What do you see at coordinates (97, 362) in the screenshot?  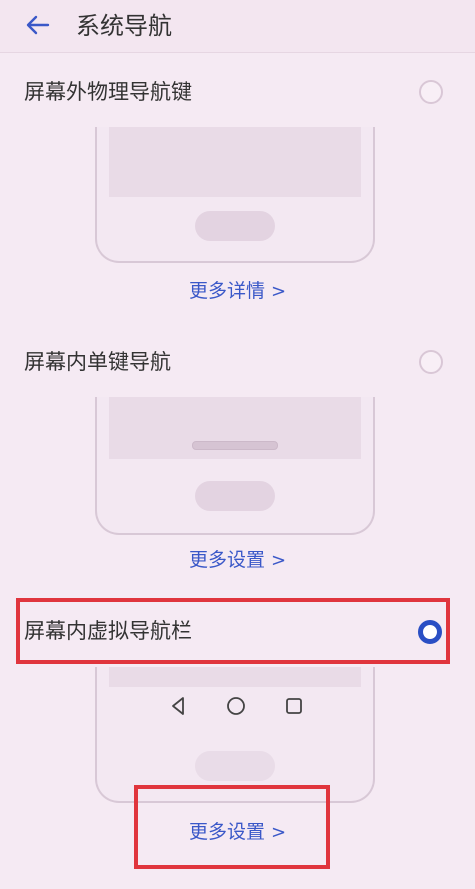 I see `option-single-key-nav-label: 屏幕内单键导航` at bounding box center [97, 362].